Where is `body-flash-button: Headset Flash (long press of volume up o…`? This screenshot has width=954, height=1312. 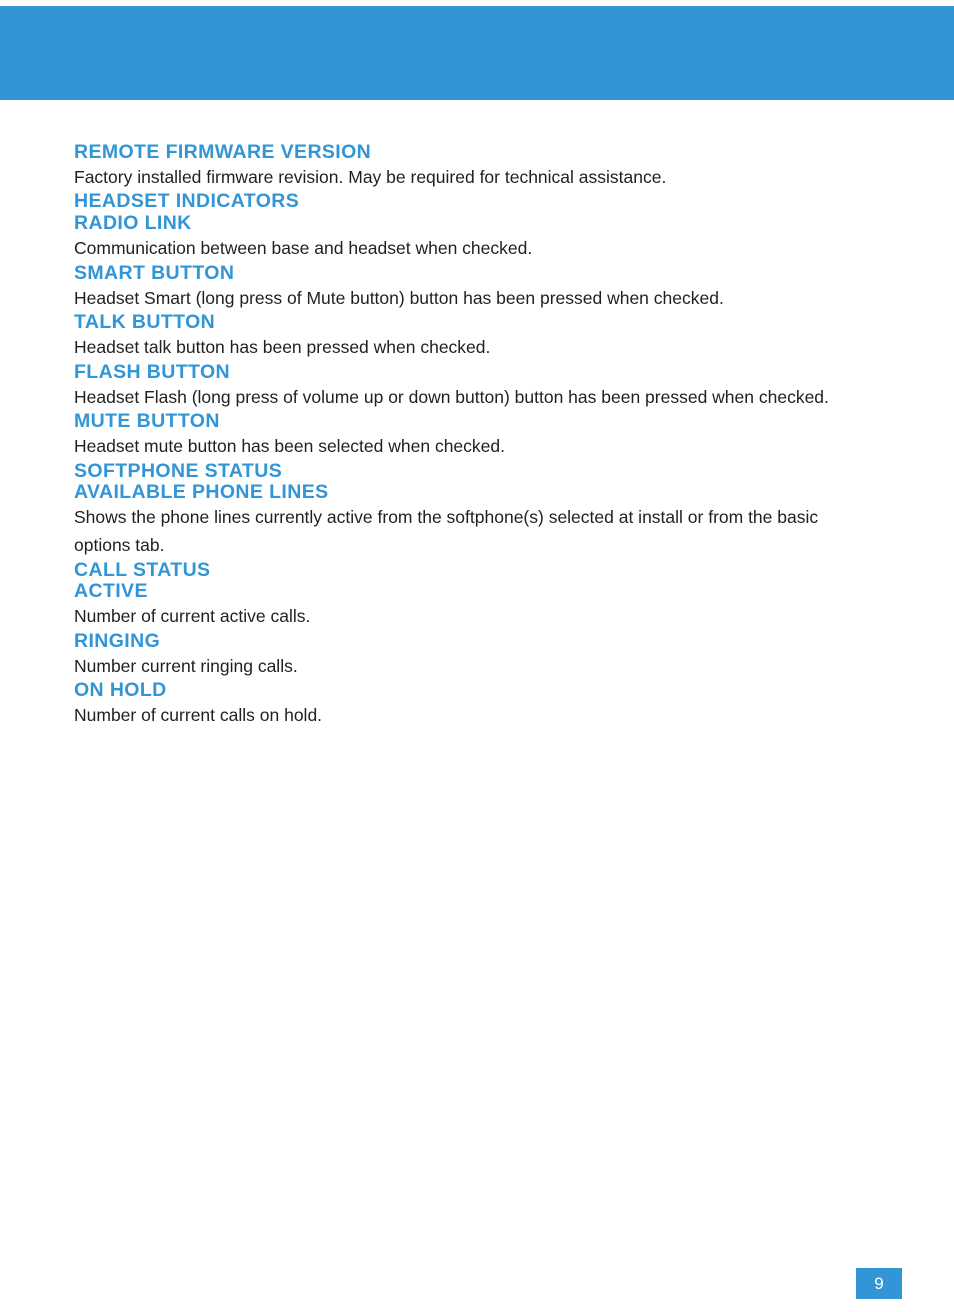
body-flash-button: Headset Flash (long press of volume up o… is located at coordinates (451, 396).